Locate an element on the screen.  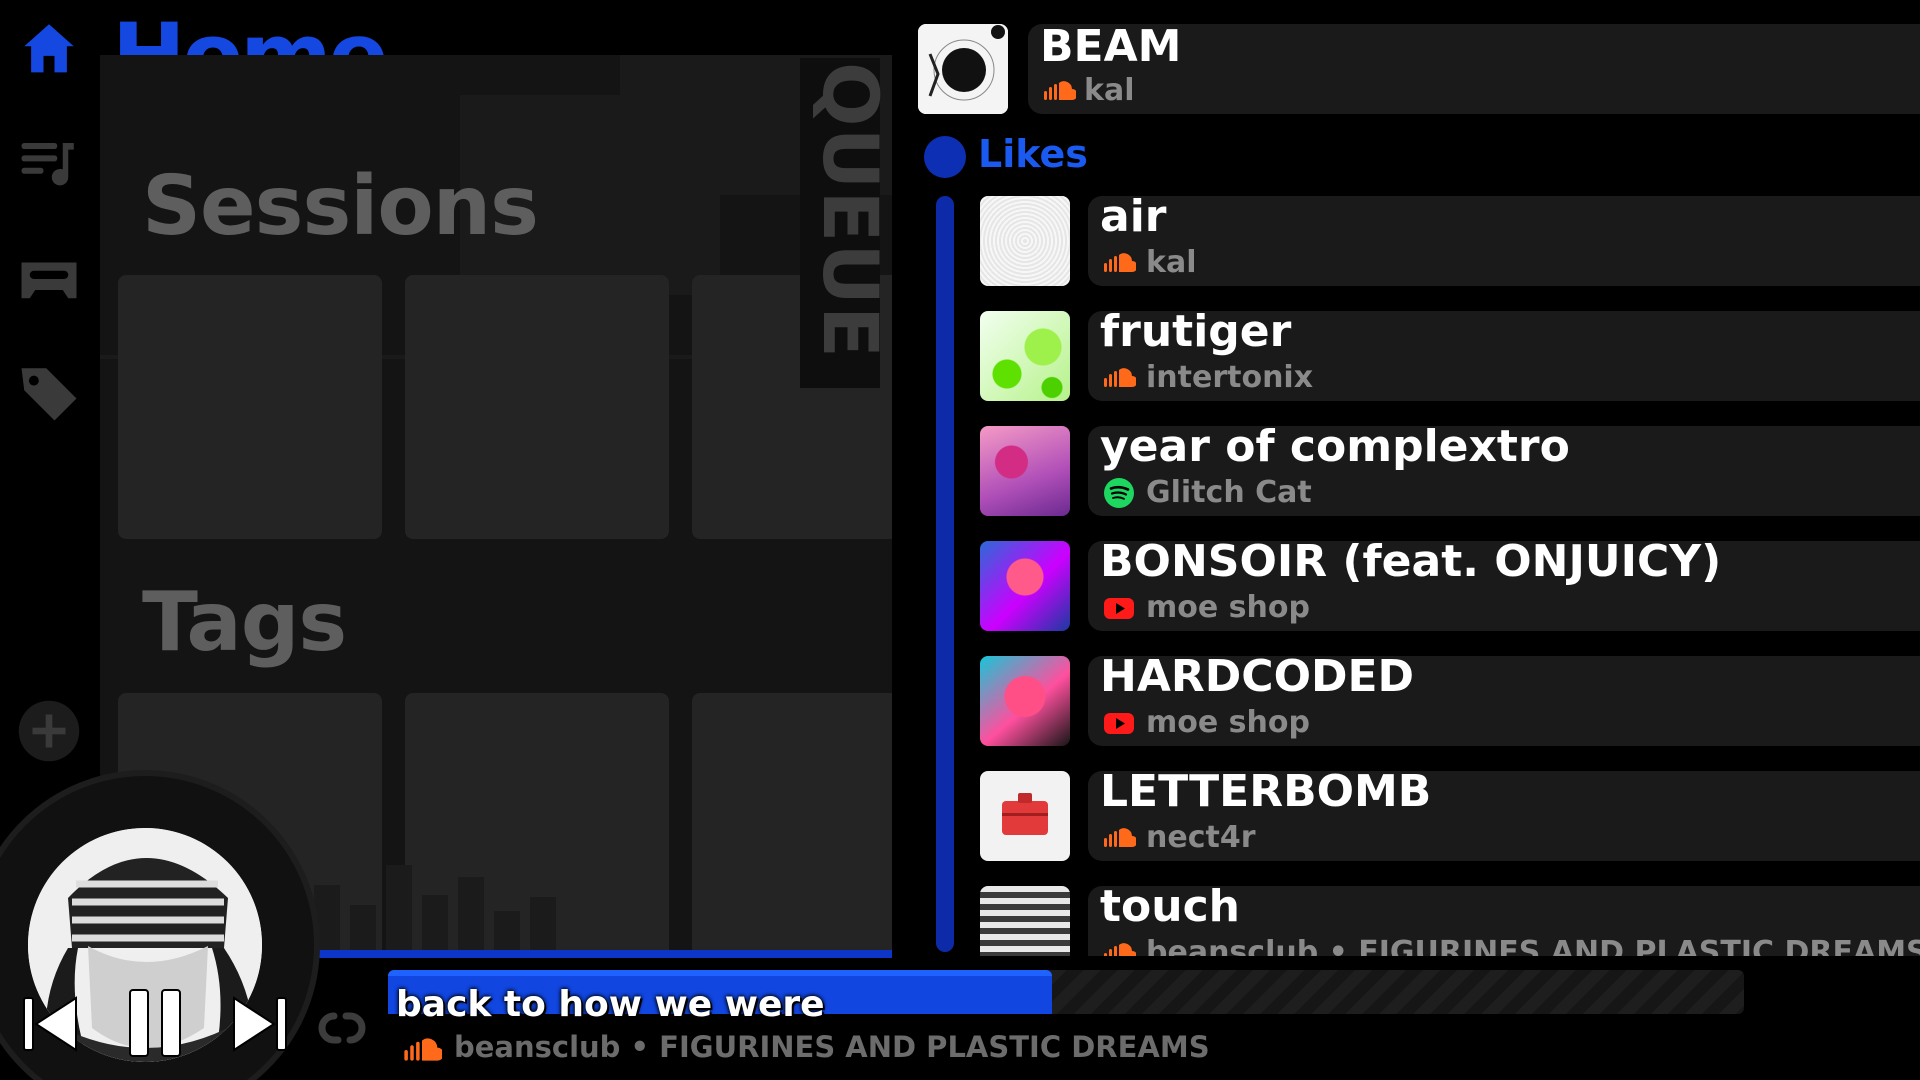
tags-heading: Tags is located at coordinates (244, 622).